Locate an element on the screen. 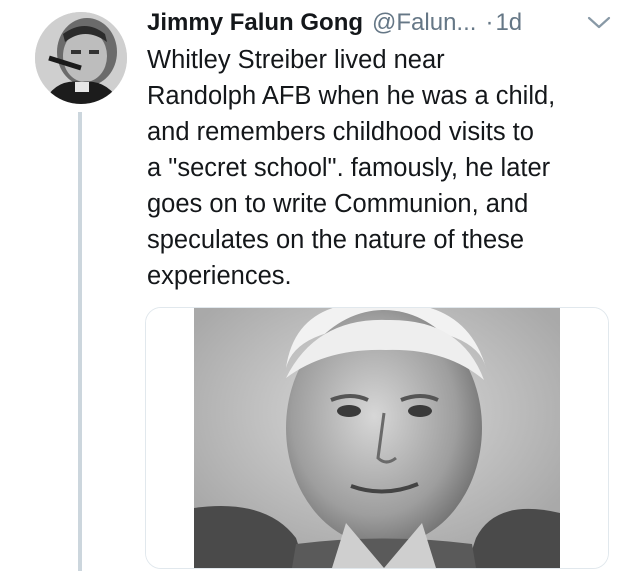 The width and height of the screenshot is (640, 571). tweet-header: Jimmy Falun Gong @Falun... · 1d is located at coordinates (387, 23).